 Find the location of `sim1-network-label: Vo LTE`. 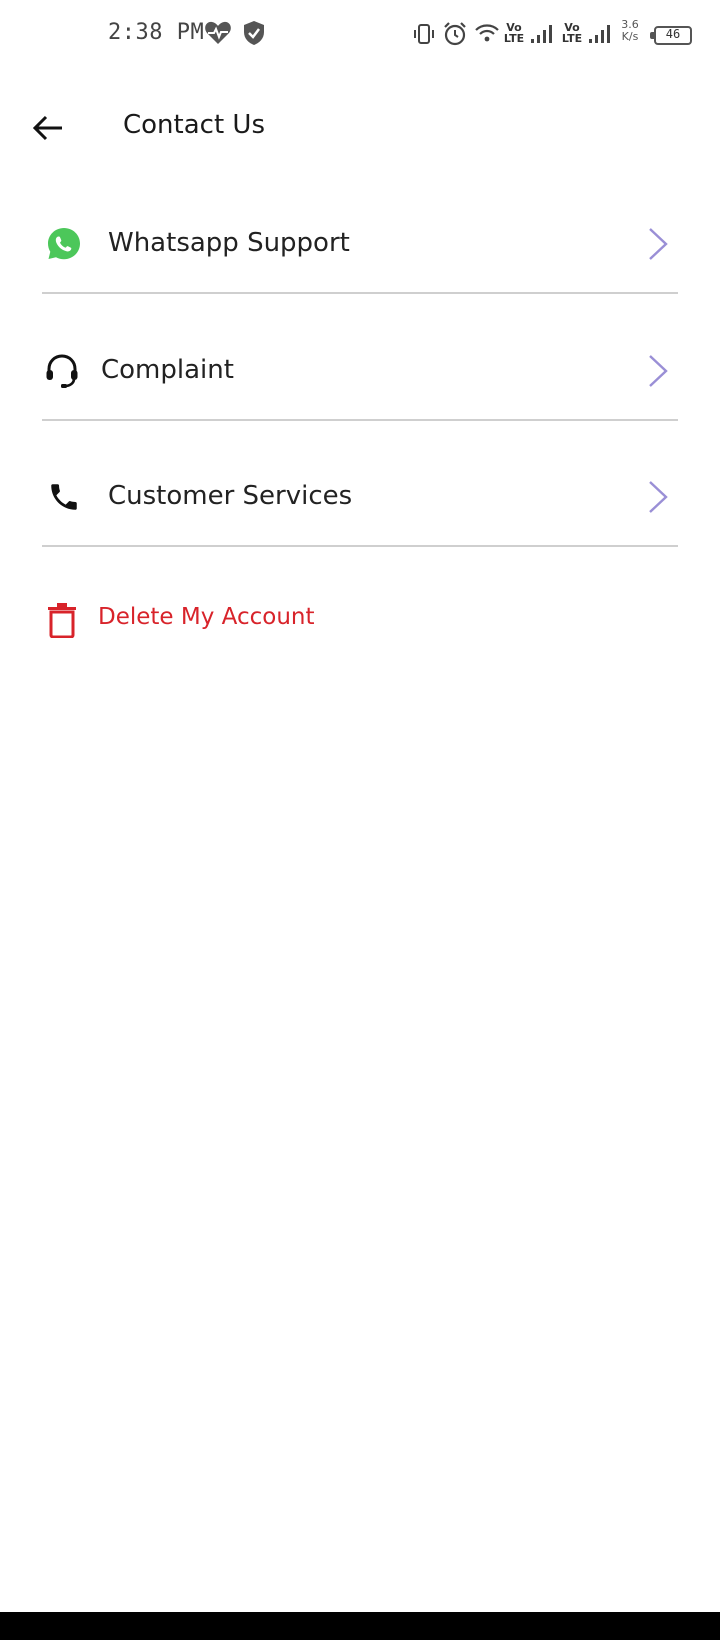

sim1-network-label: Vo LTE is located at coordinates (514, 33).